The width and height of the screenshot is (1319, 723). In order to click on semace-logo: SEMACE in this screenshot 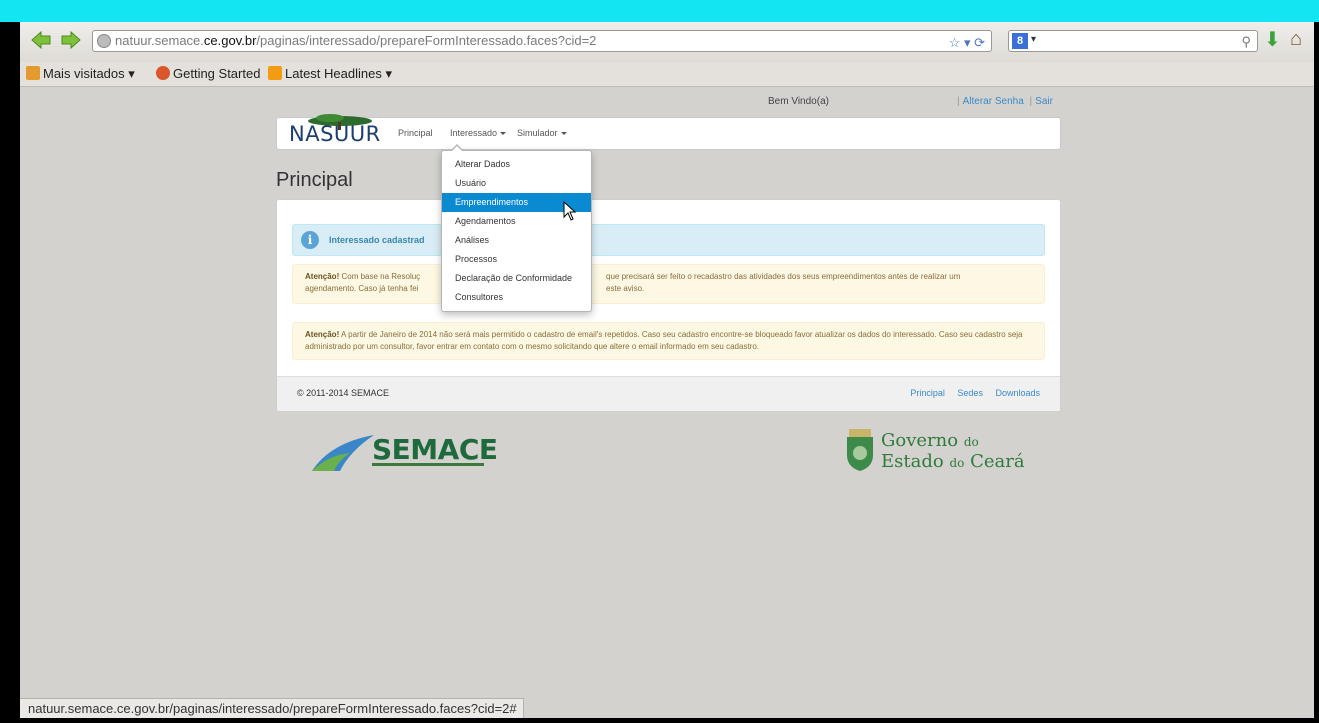, I will do `click(404, 455)`.